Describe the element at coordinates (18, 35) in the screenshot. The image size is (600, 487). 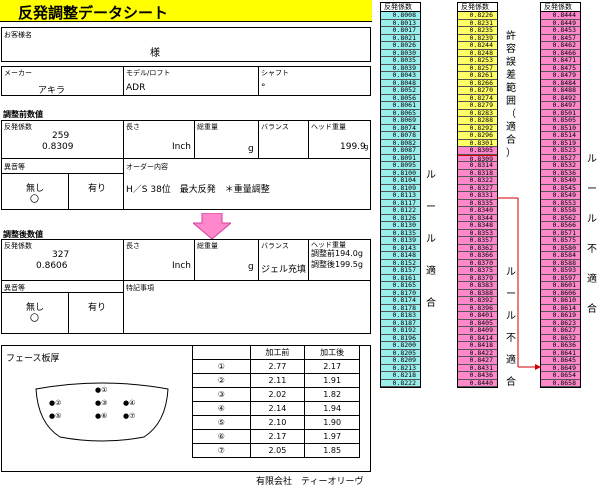
I see `customer-label: お客様名` at that location.